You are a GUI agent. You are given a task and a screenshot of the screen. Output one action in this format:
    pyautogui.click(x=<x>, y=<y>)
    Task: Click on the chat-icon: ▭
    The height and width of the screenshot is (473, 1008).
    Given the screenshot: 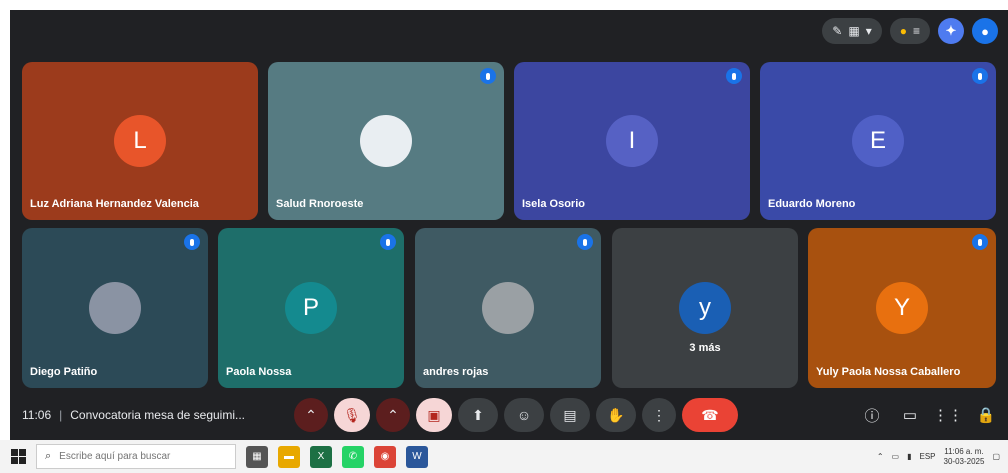 What is the action you would take?
    pyautogui.click(x=910, y=415)
    